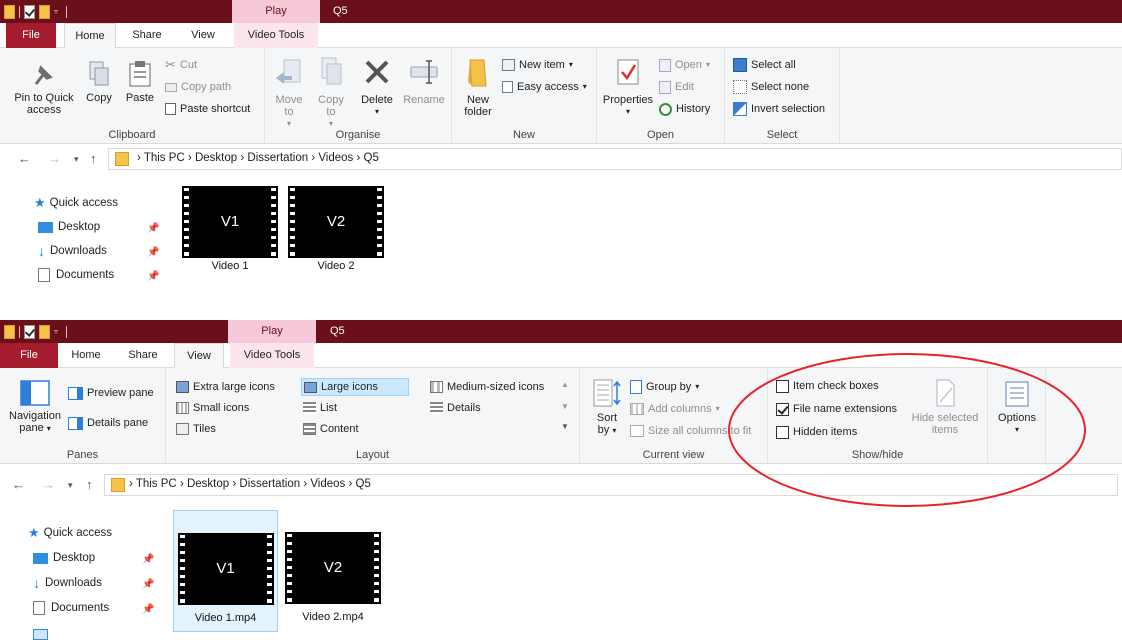 Image resolution: width=1122 pixels, height=640 pixels. Describe the element at coordinates (544, 87) in the screenshot. I see `easy-access-button: Easy access ▾` at that location.